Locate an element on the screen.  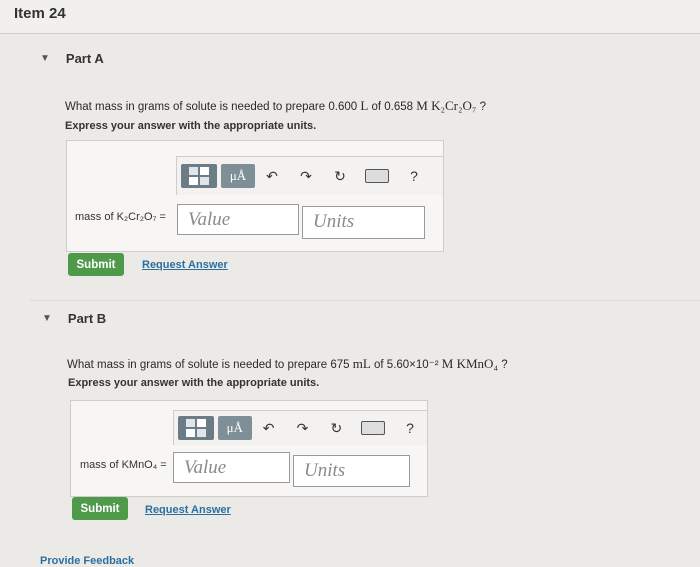
part-b-question-unit: mL is located at coordinates (361, 363).